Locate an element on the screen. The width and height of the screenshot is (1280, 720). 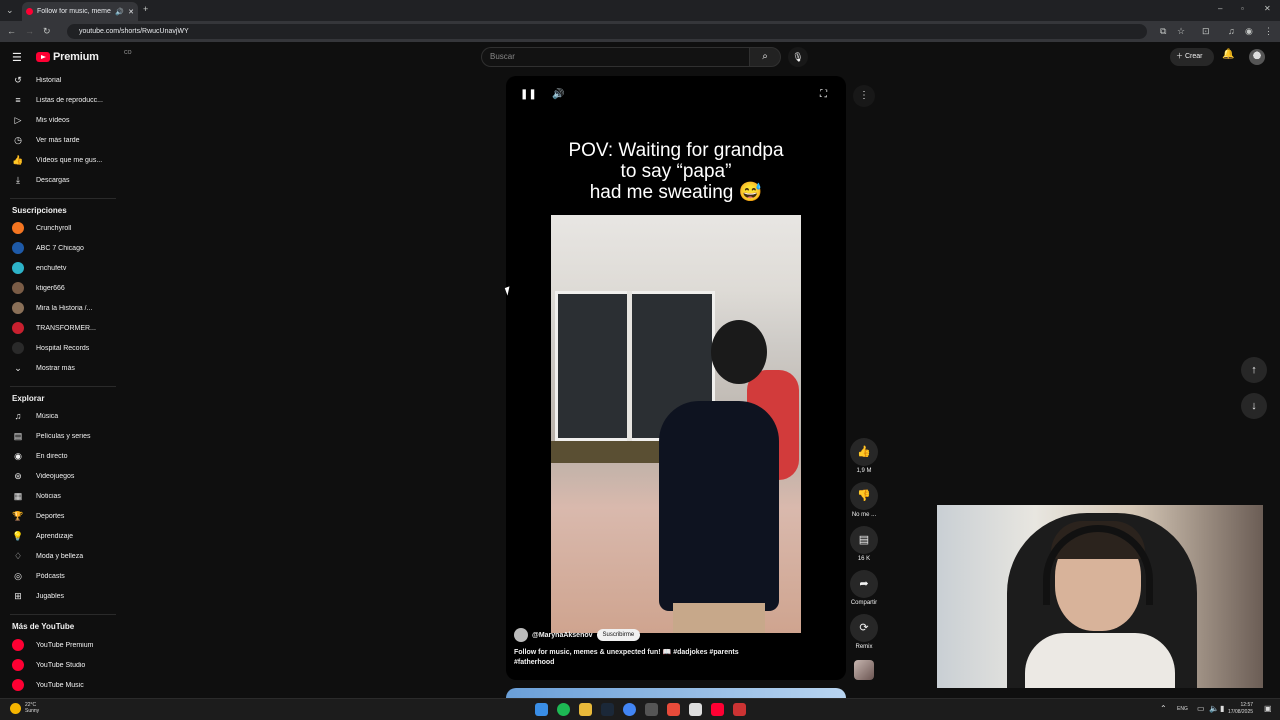
create-button: ＋ Crear is located at coordinates (1192, 57).